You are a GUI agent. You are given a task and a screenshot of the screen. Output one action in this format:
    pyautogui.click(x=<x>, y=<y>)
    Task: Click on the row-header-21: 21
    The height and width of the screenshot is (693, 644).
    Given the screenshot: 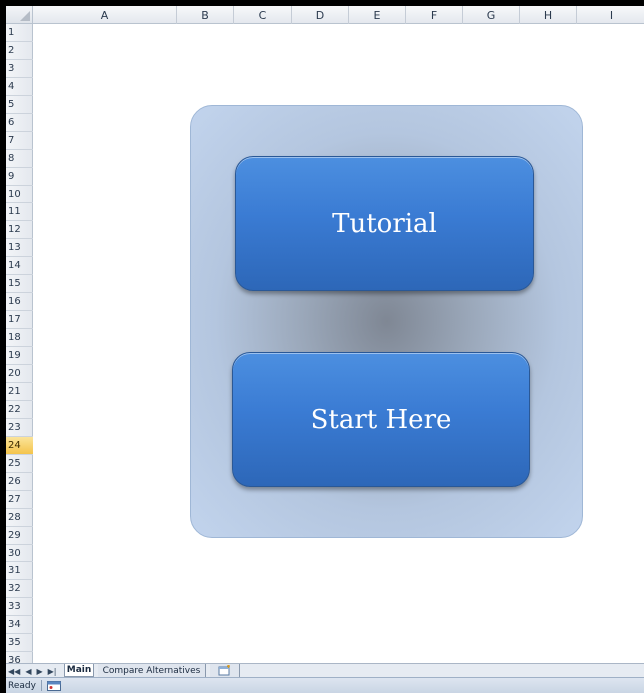 What is the action you would take?
    pyautogui.click(x=19, y=392)
    